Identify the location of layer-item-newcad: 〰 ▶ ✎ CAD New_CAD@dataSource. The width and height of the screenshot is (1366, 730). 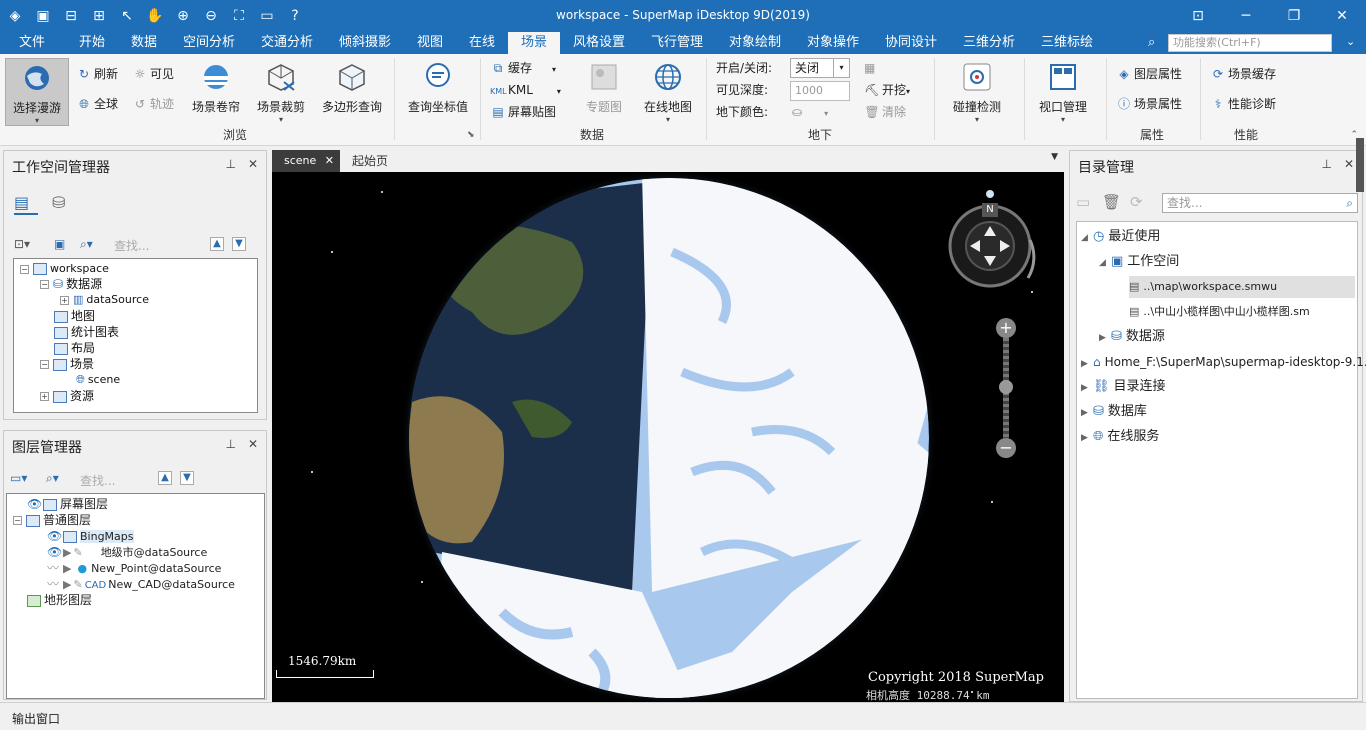
(141, 584).